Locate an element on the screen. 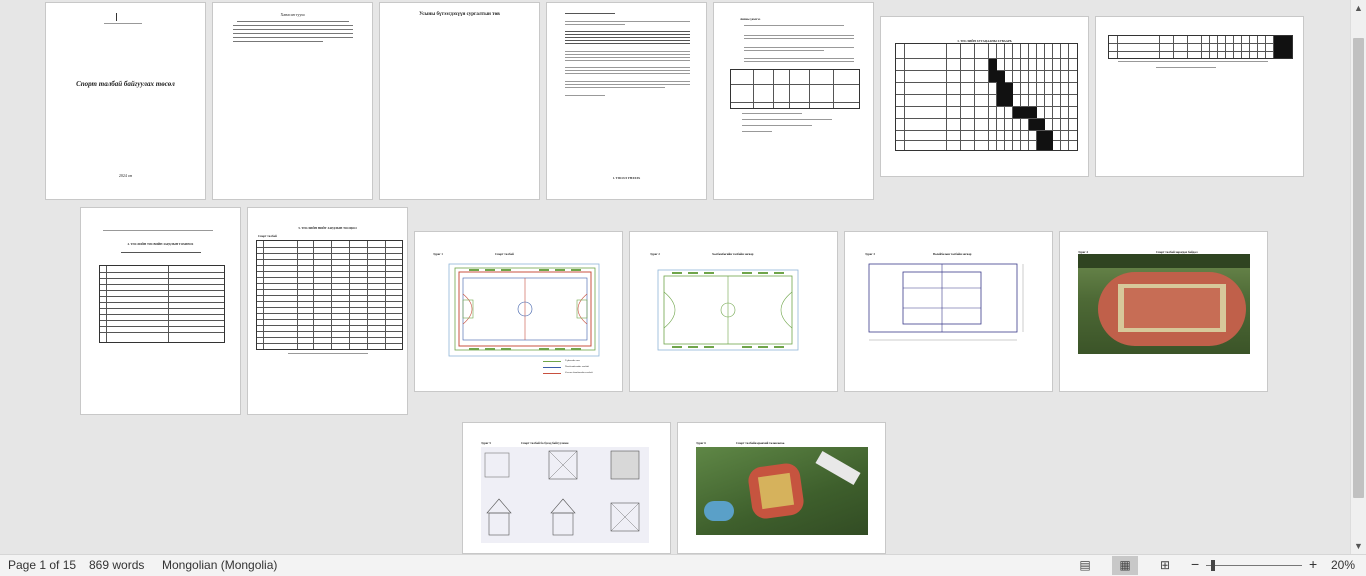  scroll-up-arrow-icon: ▲ is located at coordinates (1358, 8).